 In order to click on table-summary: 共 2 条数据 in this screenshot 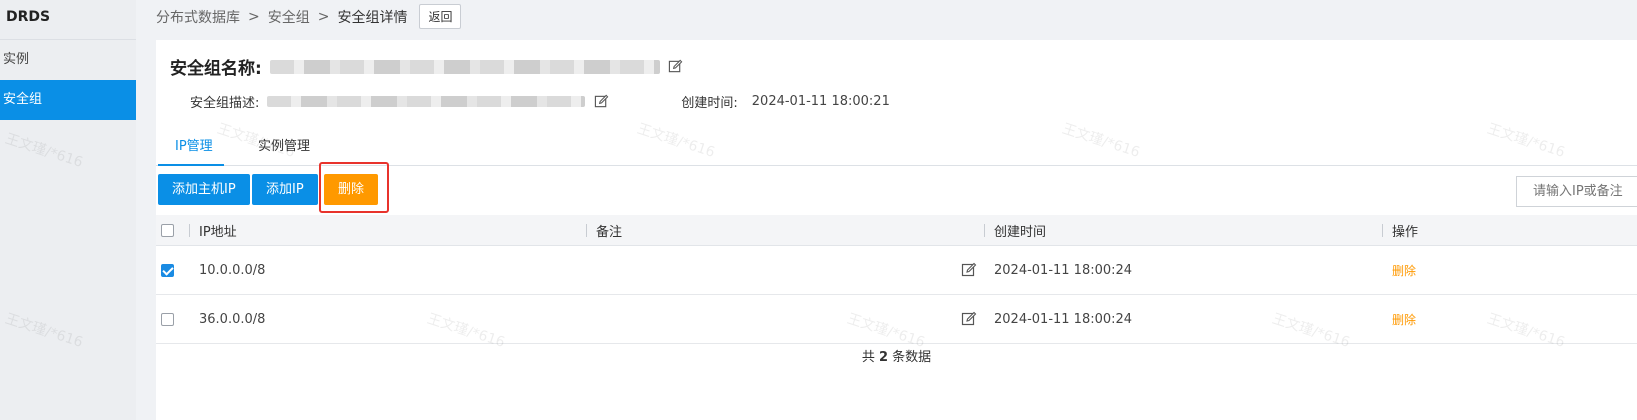, I will do `click(896, 355)`.